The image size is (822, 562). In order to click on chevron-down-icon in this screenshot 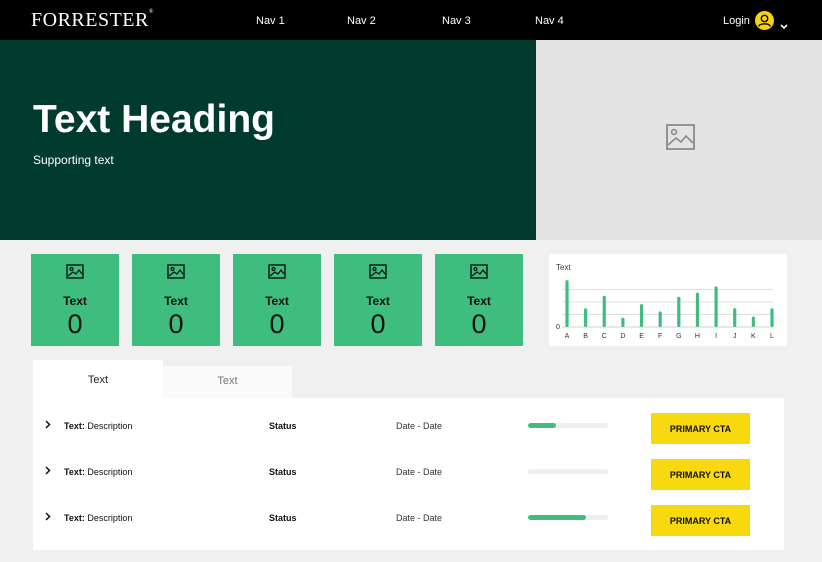, I will do `click(784, 26)`.